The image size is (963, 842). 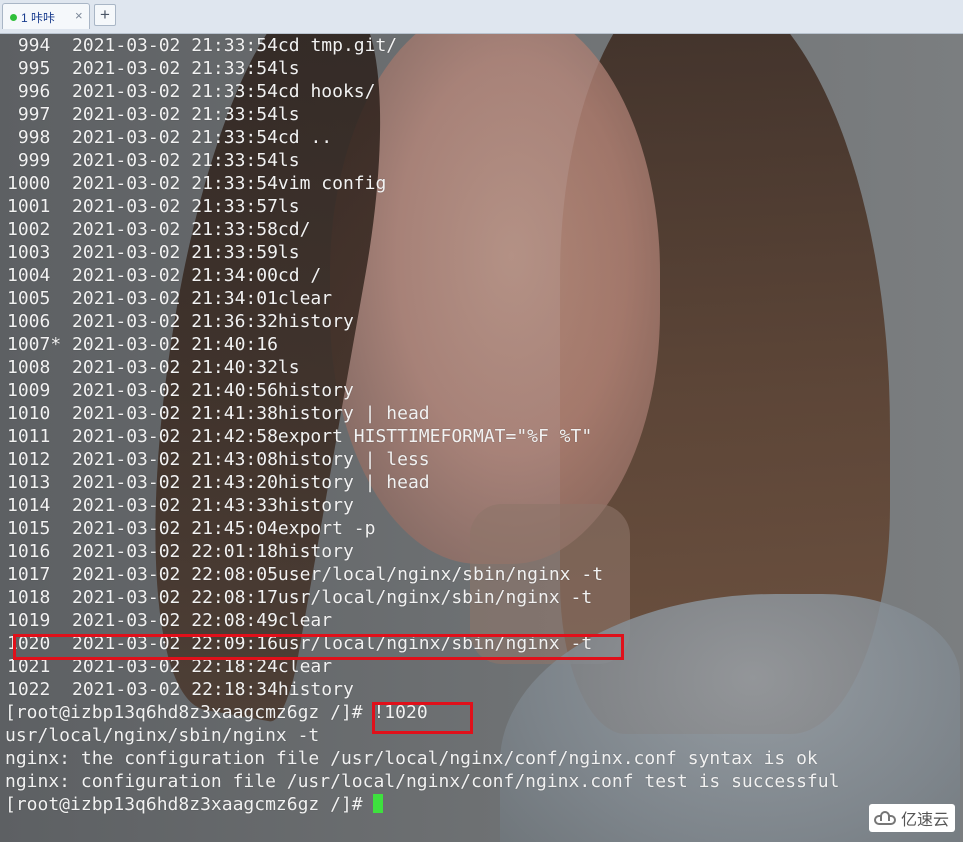 I want to click on history-line: 1004 2021-03-02 21:34:00cd /, so click(x=164, y=275).